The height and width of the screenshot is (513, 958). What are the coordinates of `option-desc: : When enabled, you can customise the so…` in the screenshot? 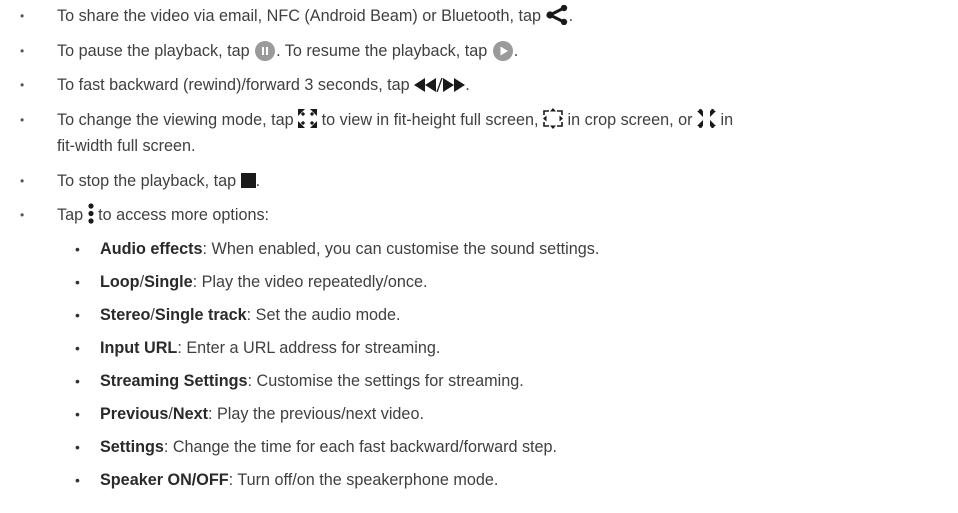 It's located at (401, 249).